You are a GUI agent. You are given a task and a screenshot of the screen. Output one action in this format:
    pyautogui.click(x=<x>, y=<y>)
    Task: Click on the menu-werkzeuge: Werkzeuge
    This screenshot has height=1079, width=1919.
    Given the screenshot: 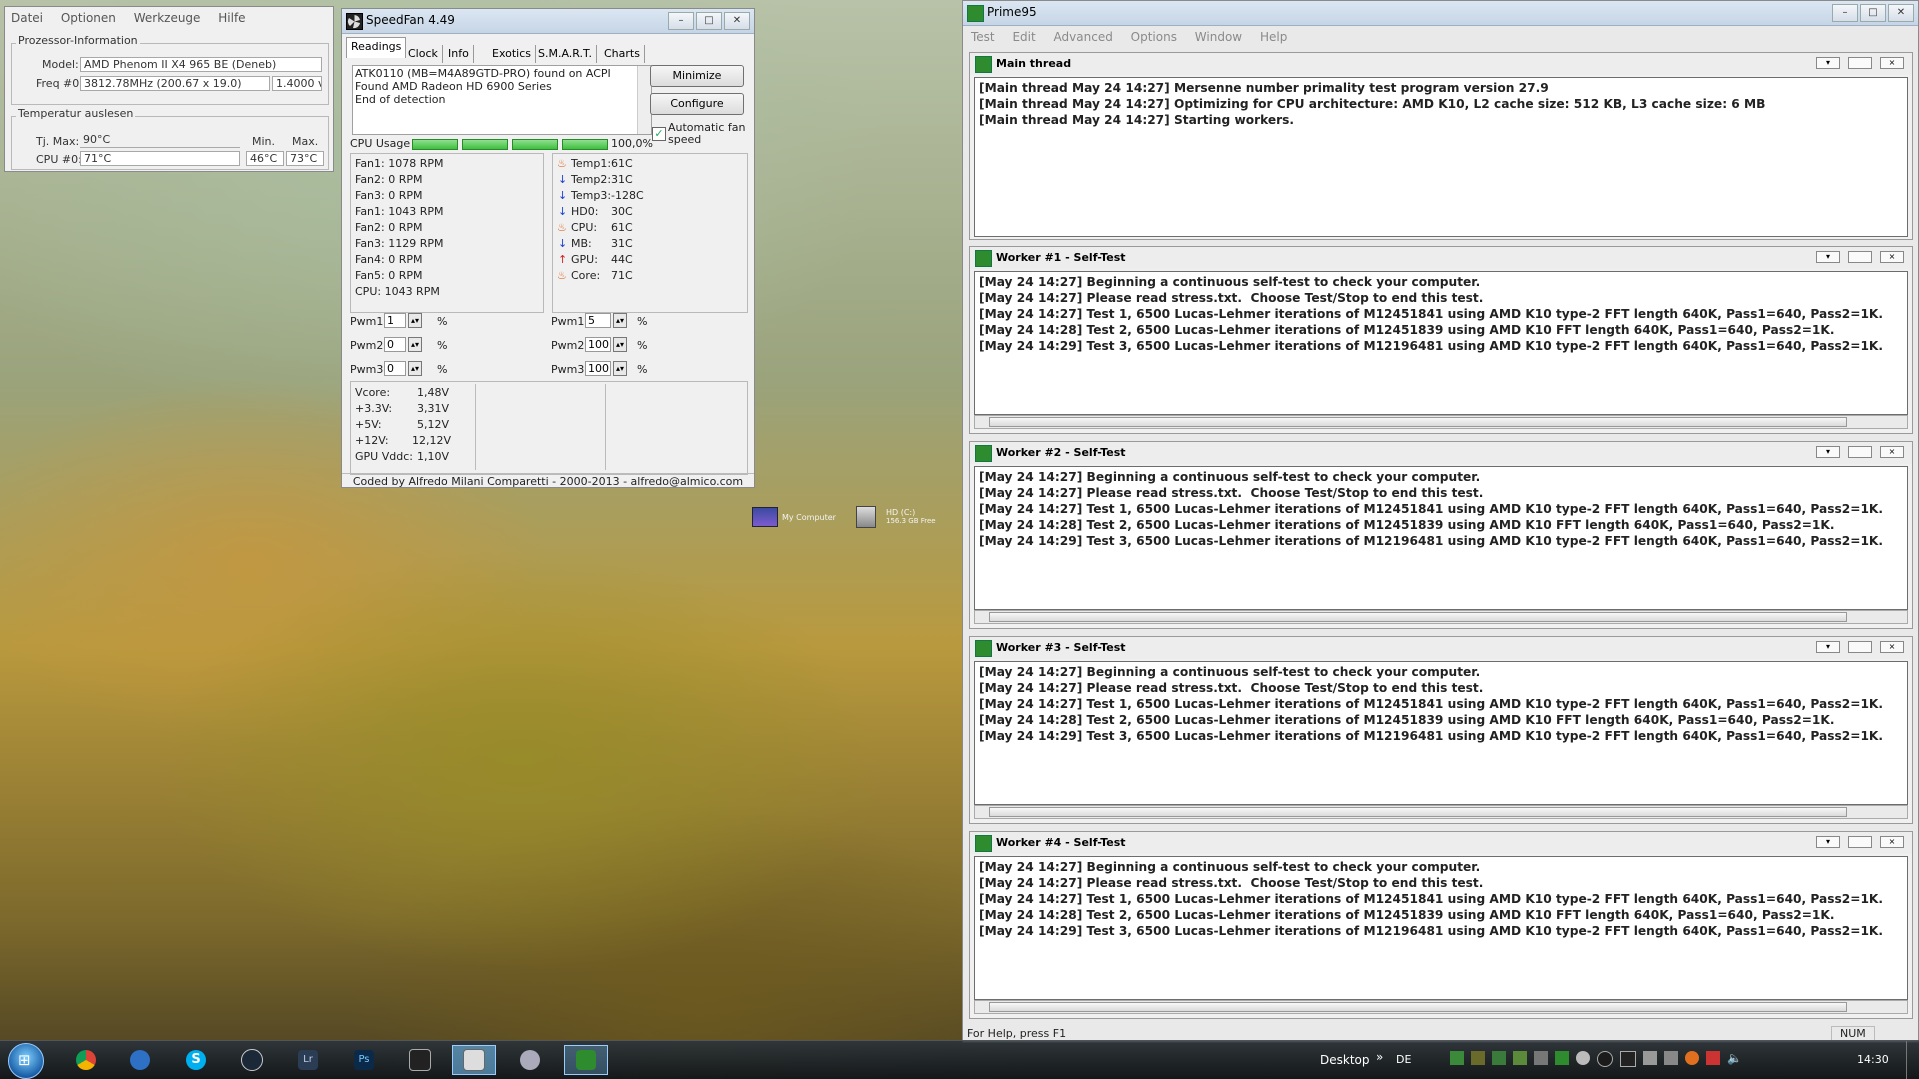 What is the action you would take?
    pyautogui.click(x=167, y=18)
    